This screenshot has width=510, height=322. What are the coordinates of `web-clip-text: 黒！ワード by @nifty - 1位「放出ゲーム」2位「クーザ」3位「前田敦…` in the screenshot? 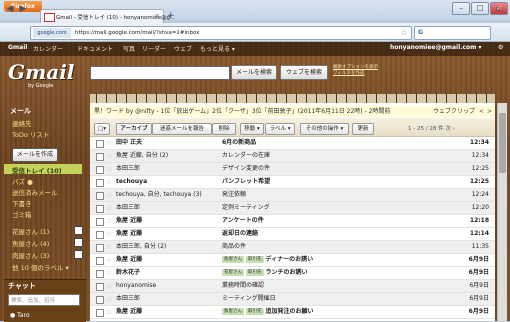 It's located at (242, 111).